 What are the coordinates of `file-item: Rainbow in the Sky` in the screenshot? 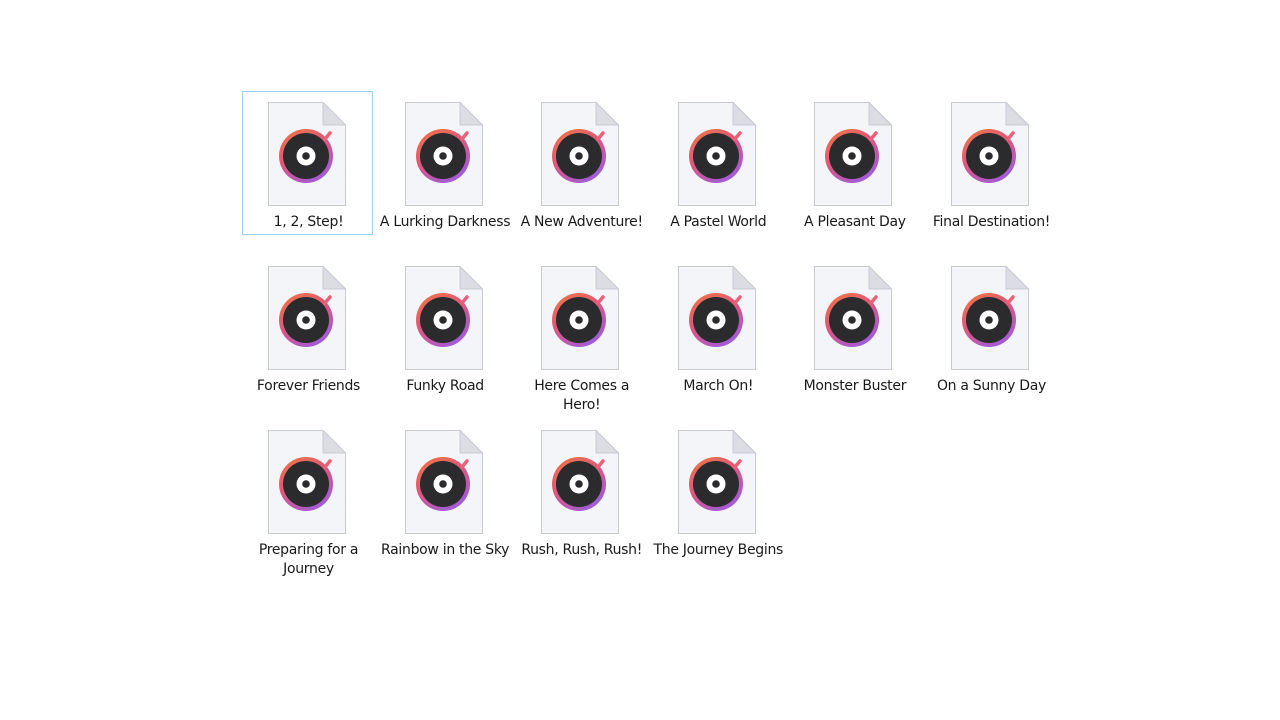 It's located at (444, 491).